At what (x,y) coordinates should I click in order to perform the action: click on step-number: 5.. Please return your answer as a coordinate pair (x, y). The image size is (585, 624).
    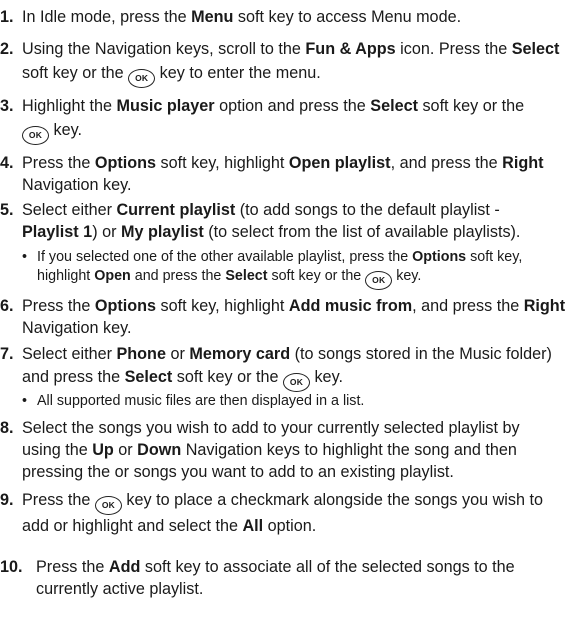
    Looking at the image, I should click on (7, 210).